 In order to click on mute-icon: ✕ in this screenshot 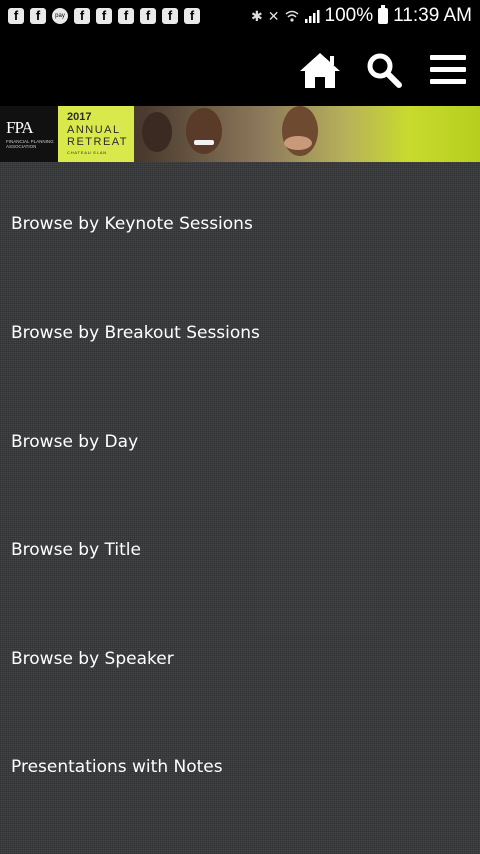, I will do `click(273, 15)`.